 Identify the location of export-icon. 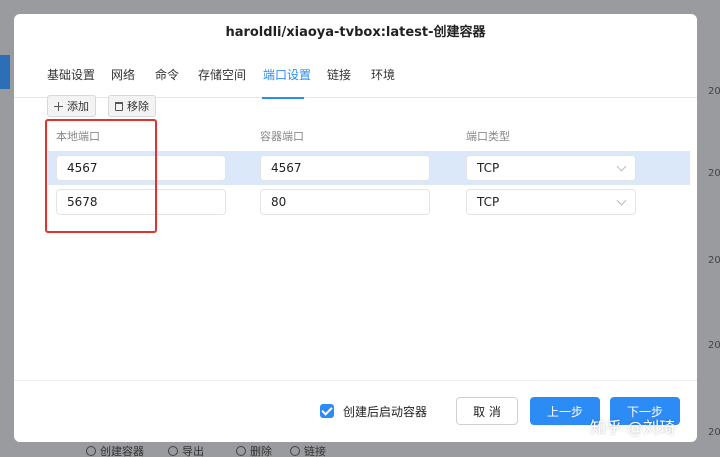
(173, 451).